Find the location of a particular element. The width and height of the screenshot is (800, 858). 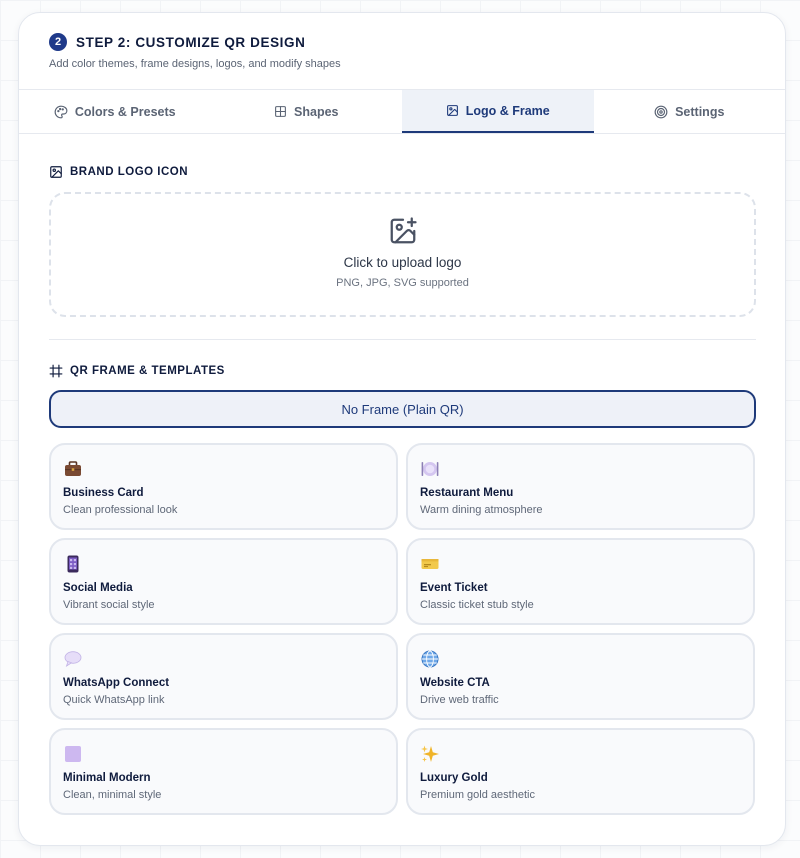

template-description: Clean professional look is located at coordinates (120, 510).